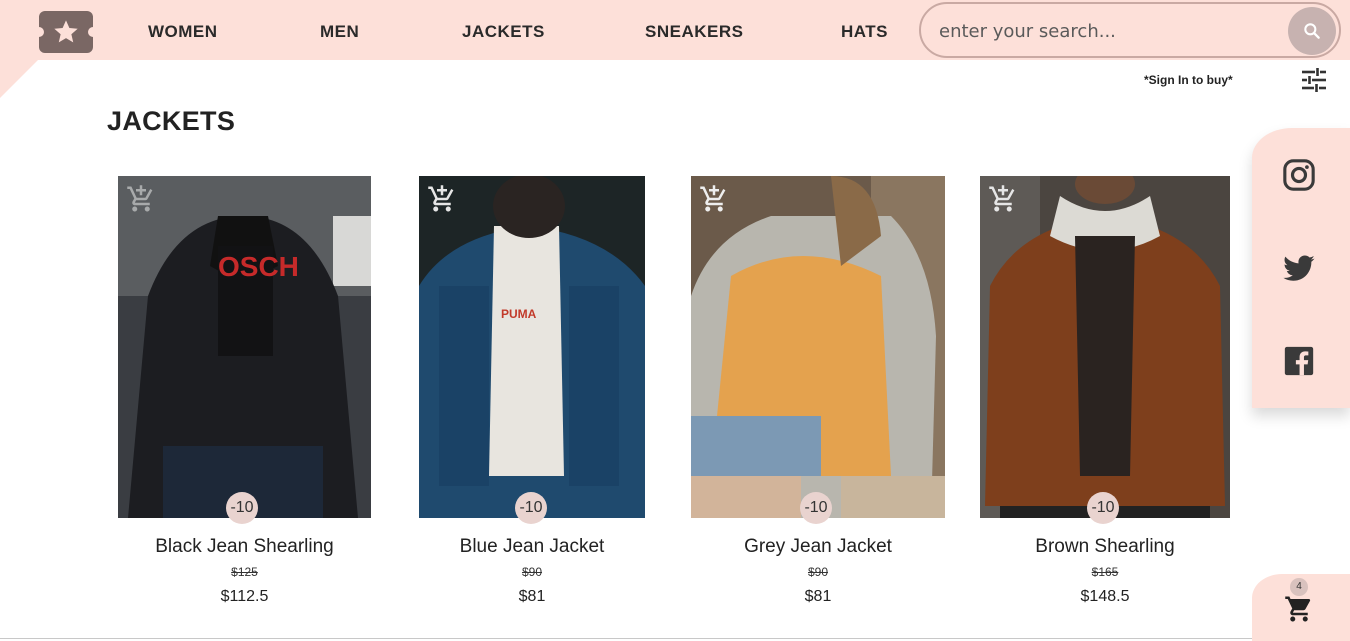 The image size is (1350, 641). What do you see at coordinates (66, 32) in the screenshot?
I see `logo-star-icon` at bounding box center [66, 32].